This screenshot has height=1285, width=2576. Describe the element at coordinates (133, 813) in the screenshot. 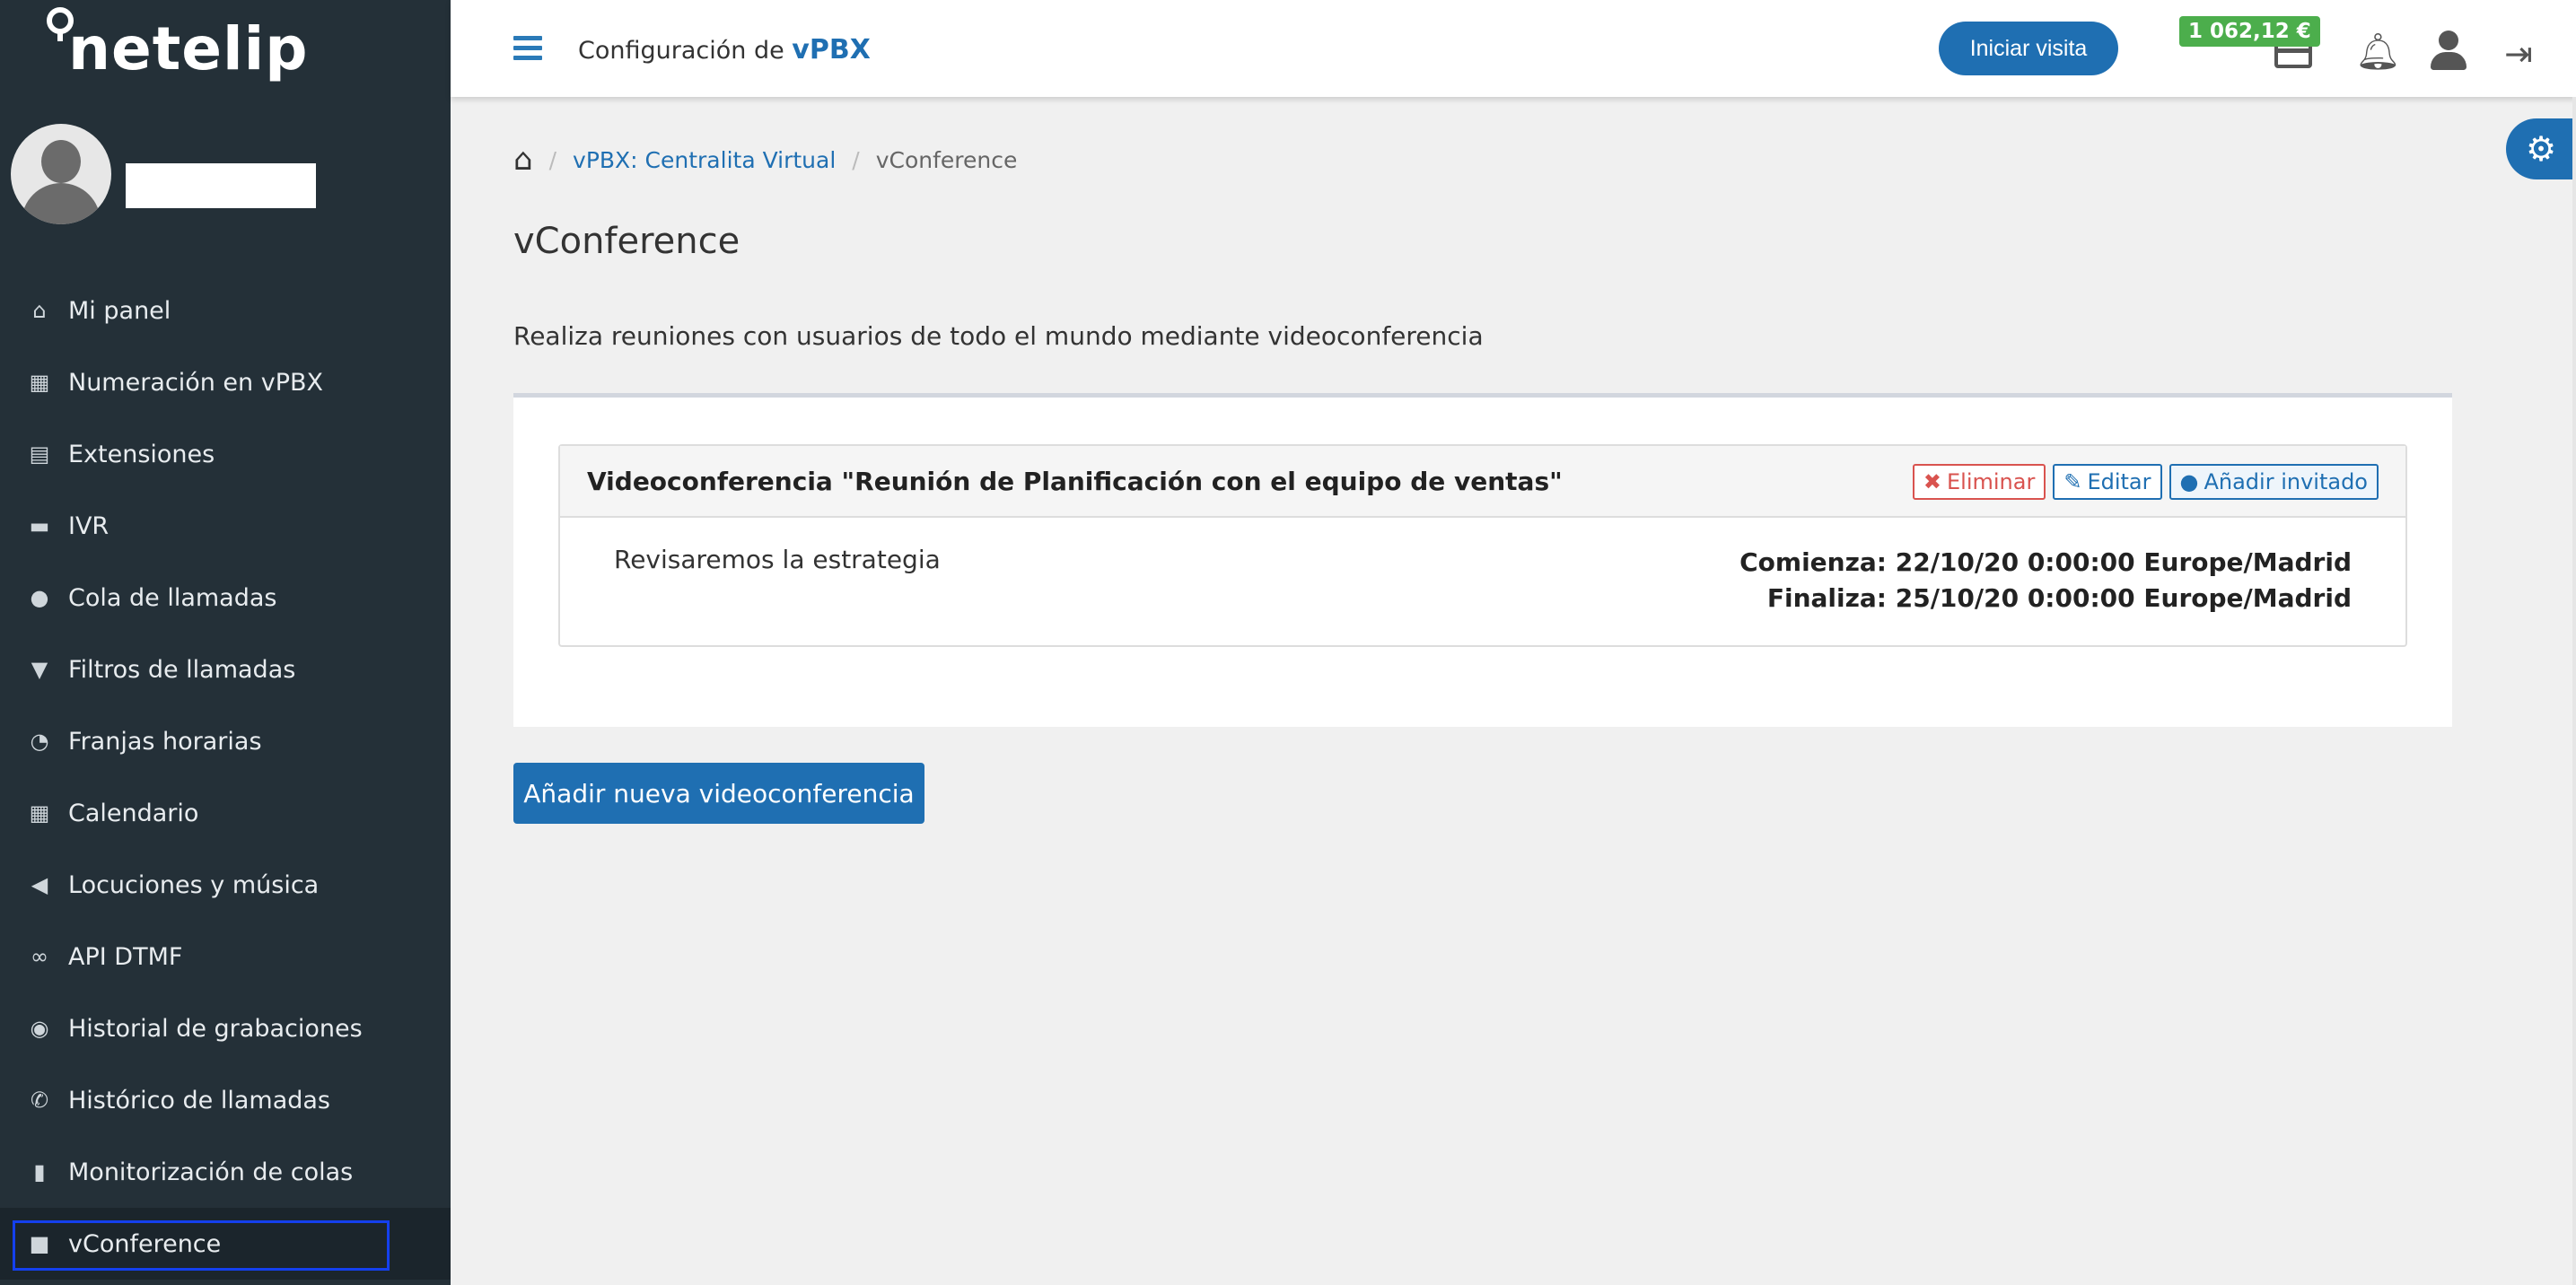

I see `sidebar-item-label: Calendario` at that location.